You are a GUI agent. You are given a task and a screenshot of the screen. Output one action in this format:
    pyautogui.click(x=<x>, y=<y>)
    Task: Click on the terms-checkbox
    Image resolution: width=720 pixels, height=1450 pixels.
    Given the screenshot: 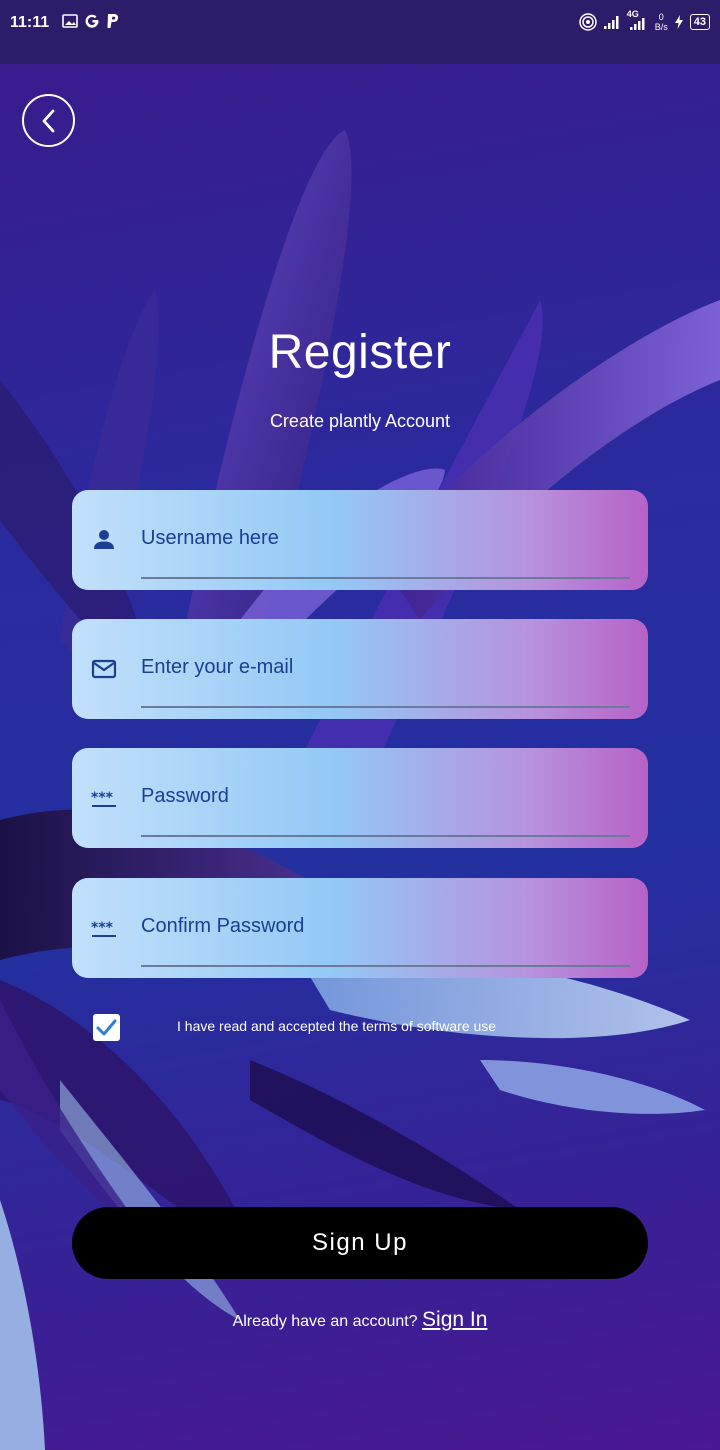 What is the action you would take?
    pyautogui.click(x=106, y=1027)
    